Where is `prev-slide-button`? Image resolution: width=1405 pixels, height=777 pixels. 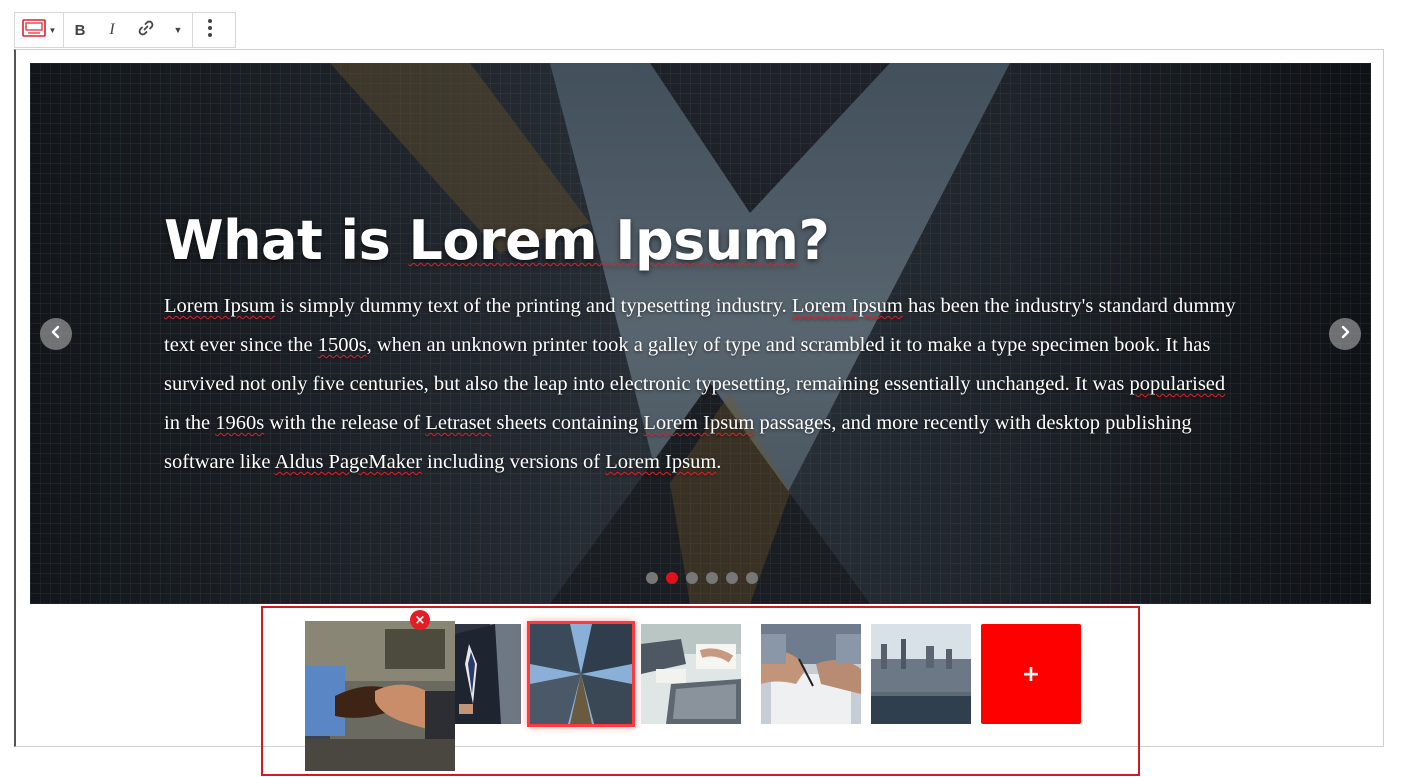 prev-slide-button is located at coordinates (56, 334).